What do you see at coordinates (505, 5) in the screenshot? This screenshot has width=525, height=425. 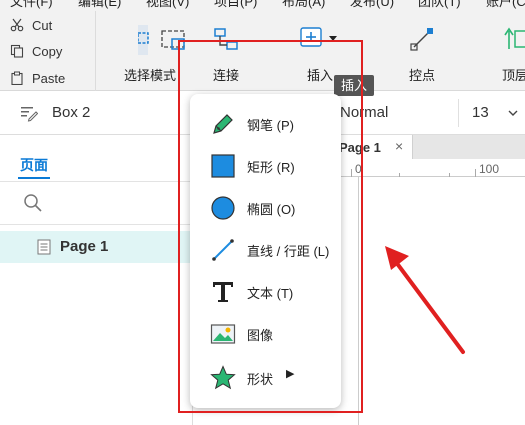 I see `menu-account: 账户(C)` at bounding box center [505, 5].